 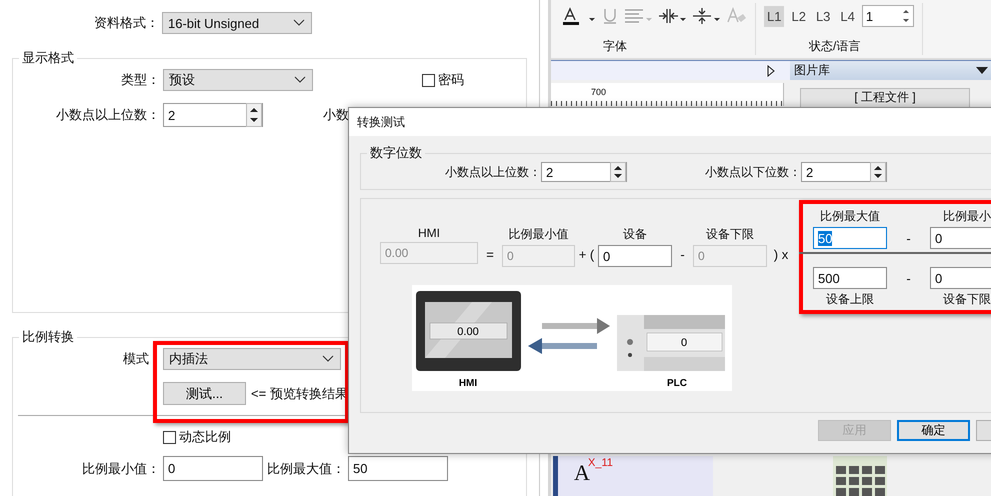 I want to click on display-value: 0.00, so click(x=468, y=332).